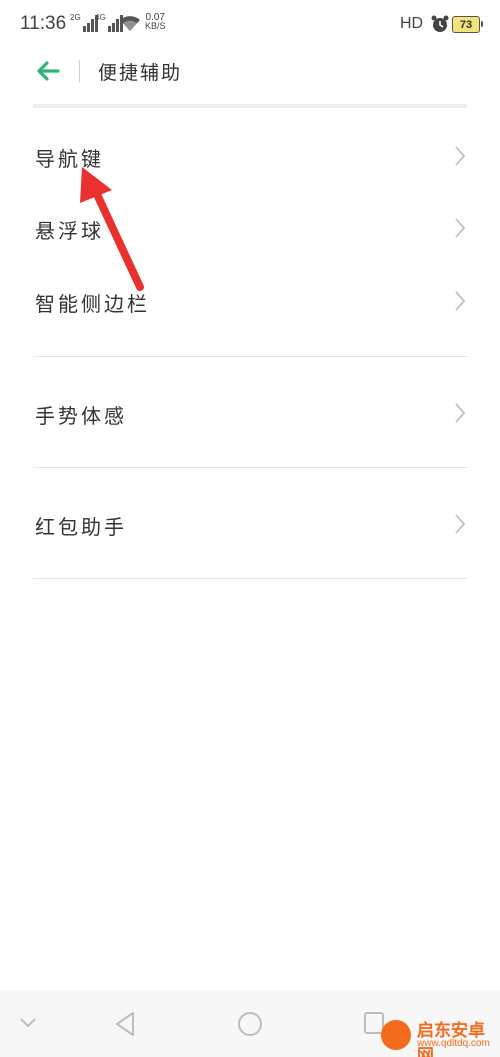 Image resolution: width=500 pixels, height=1057 pixels. Describe the element at coordinates (250, 73) in the screenshot. I see `title-bar: 便捷辅助` at that location.